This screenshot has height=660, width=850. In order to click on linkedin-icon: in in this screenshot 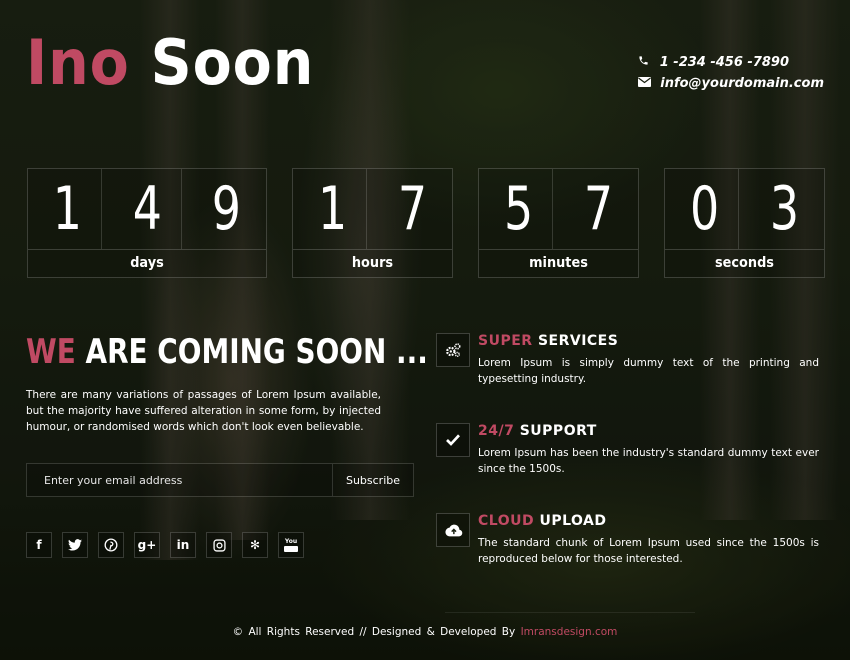, I will do `click(183, 545)`.